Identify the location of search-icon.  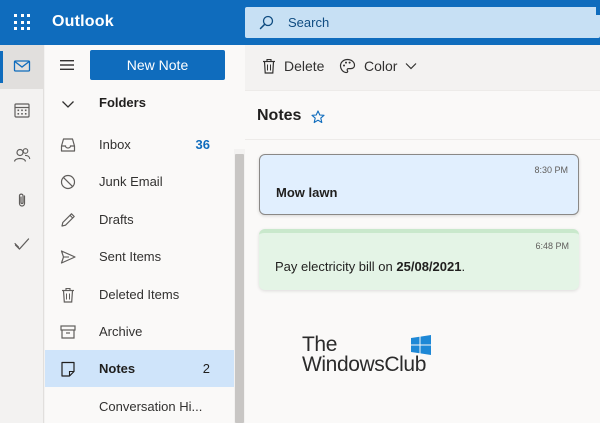
(266, 22).